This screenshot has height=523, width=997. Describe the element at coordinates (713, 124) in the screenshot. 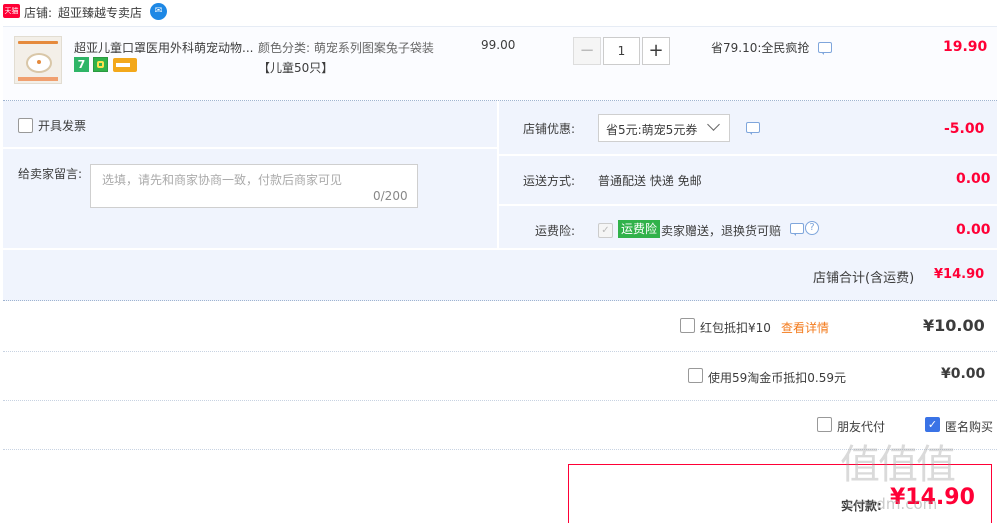

I see `chevron-down-icon` at that location.